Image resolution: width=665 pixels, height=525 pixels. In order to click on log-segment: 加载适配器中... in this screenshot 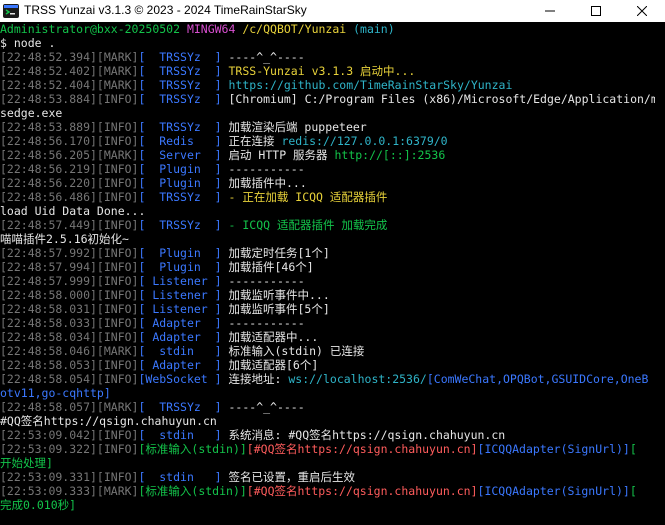, I will do `click(273, 337)`.